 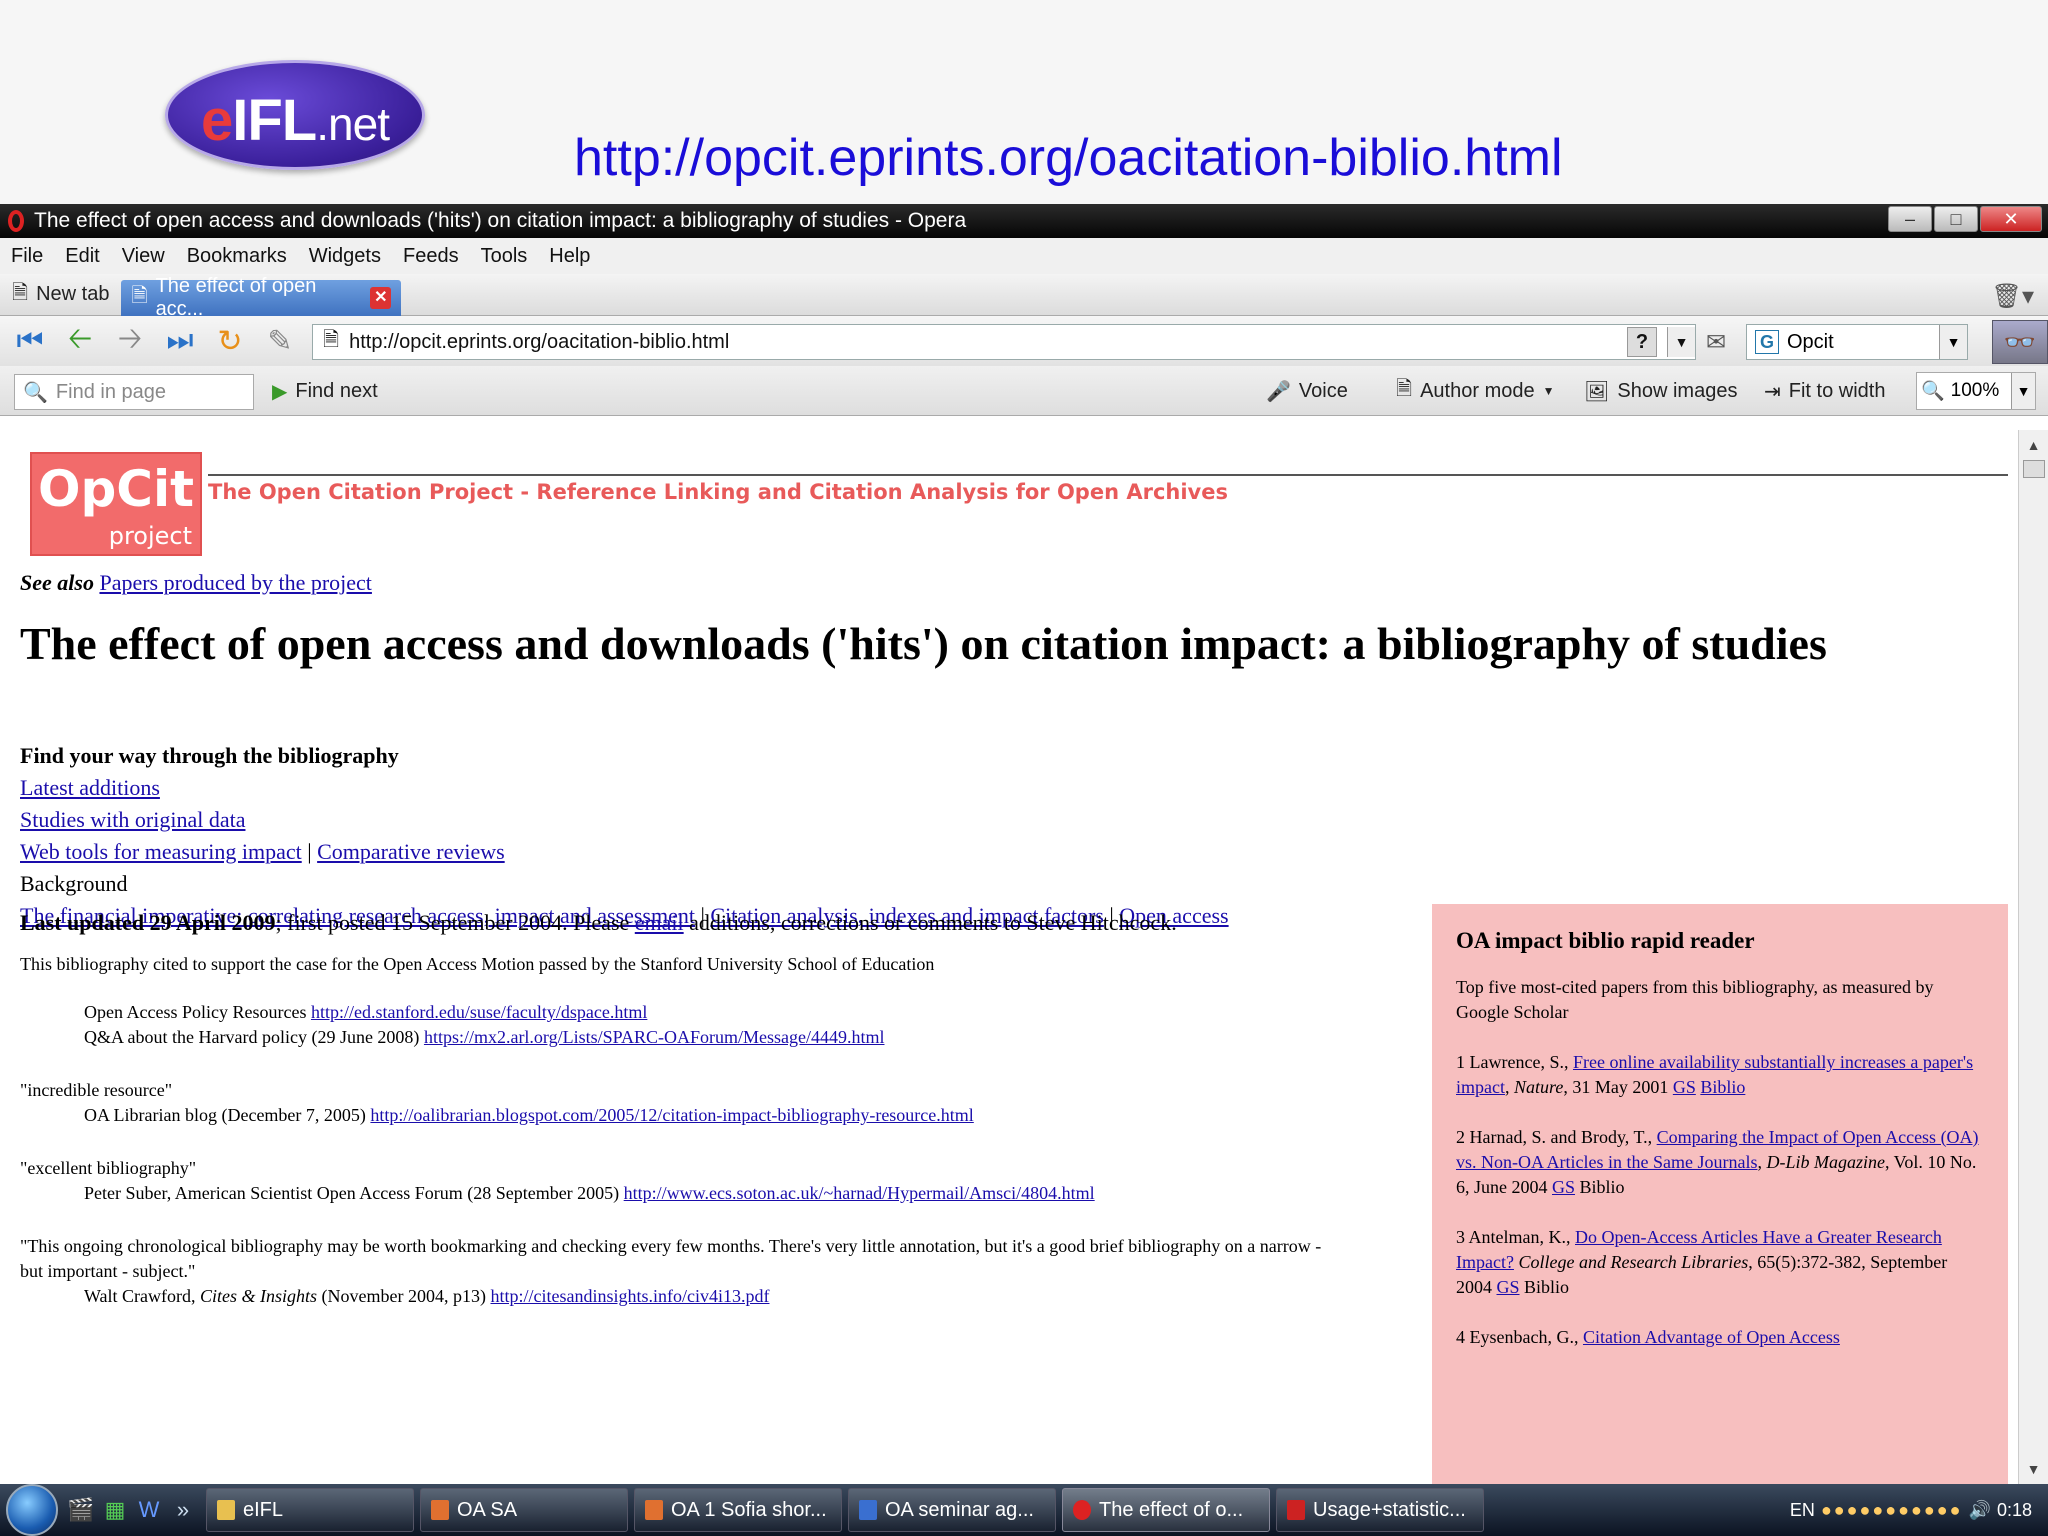 What do you see at coordinates (1514, 1062) in the screenshot?
I see `item-author: 1 Lawrence, S.,` at bounding box center [1514, 1062].